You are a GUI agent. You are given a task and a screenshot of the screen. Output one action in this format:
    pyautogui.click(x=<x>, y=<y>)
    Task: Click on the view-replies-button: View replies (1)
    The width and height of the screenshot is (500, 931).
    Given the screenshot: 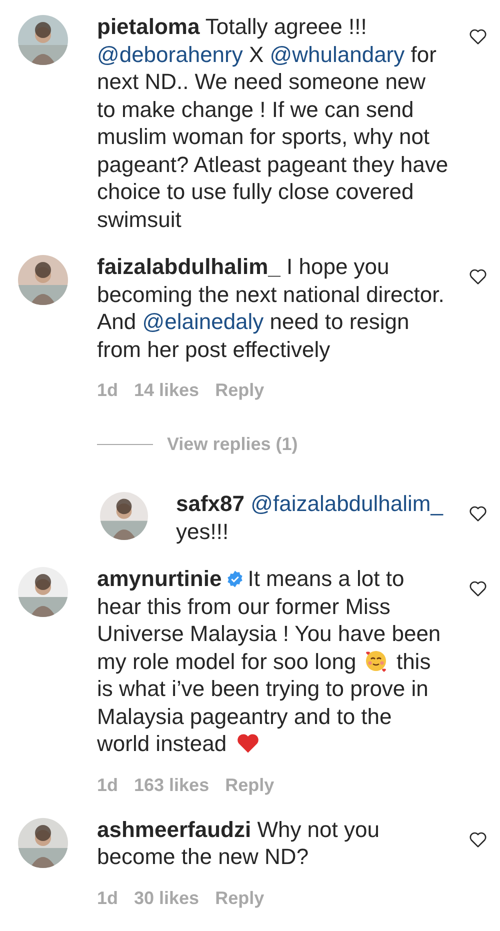 What is the action you would take?
    pyautogui.click(x=232, y=444)
    